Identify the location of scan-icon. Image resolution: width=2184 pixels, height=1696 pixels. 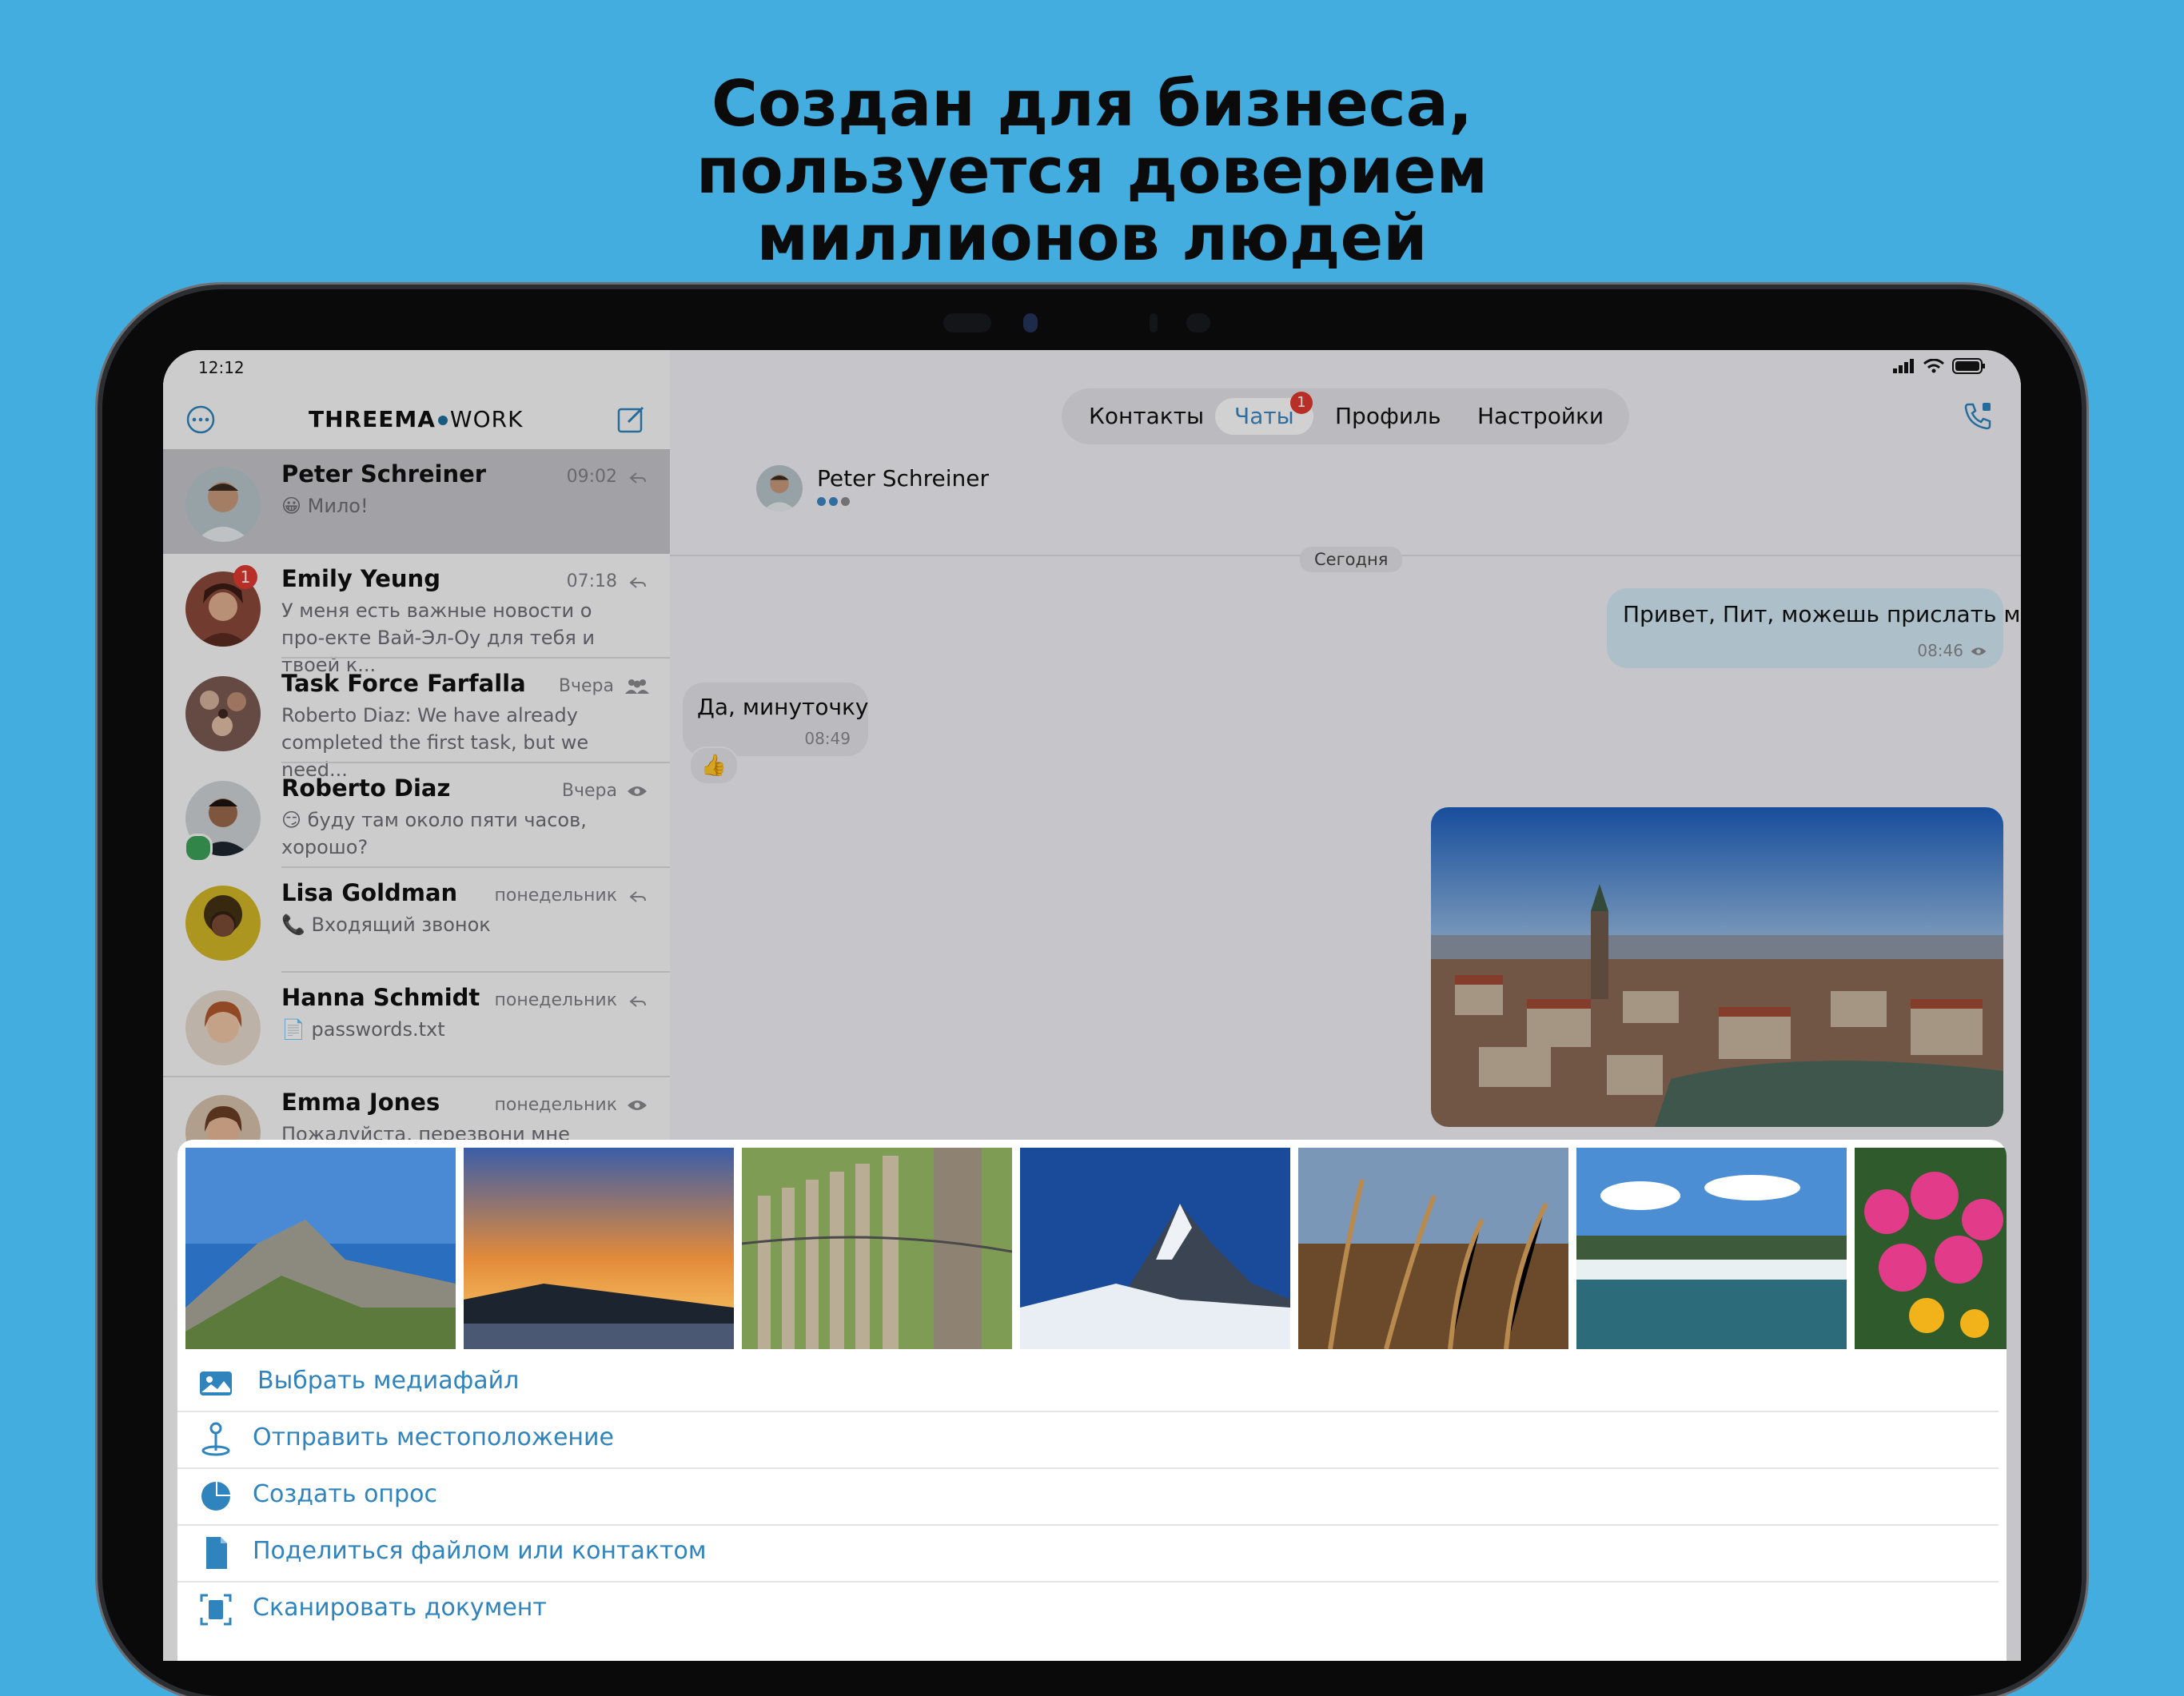
(216, 1610).